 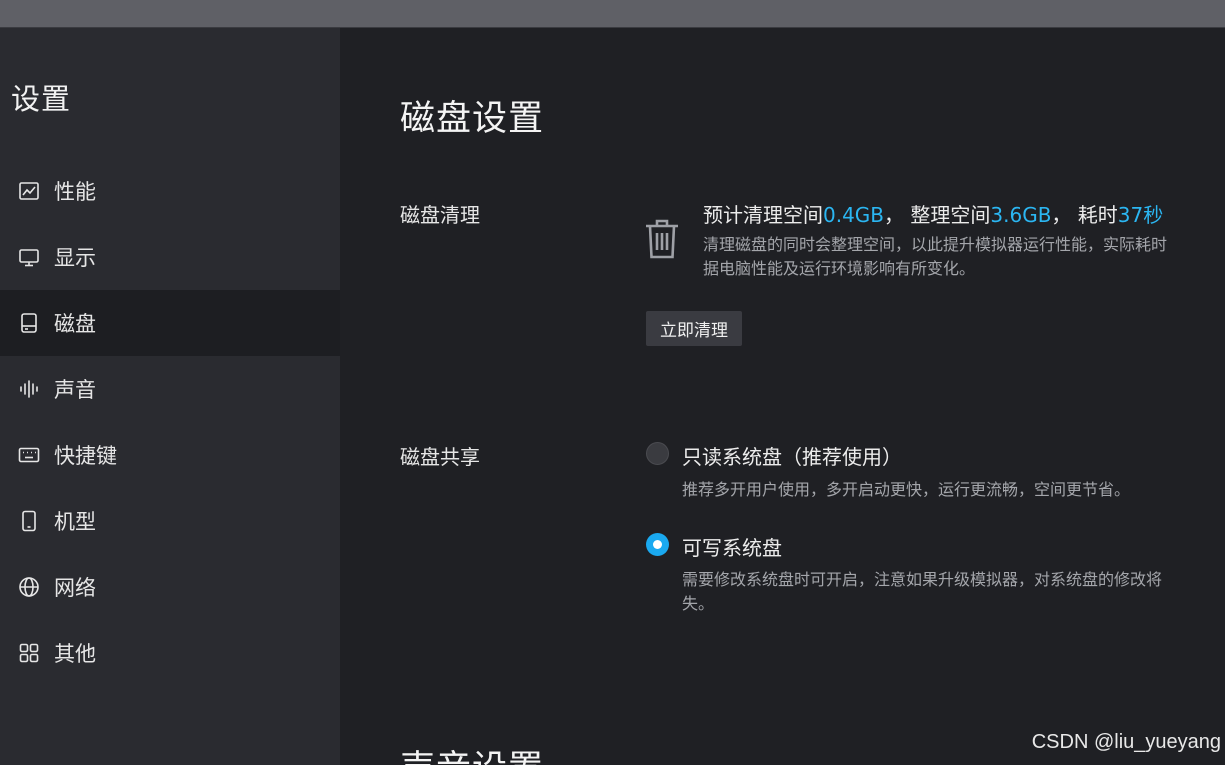 I want to click on sidebar-item-label: 快捷键, so click(x=85, y=456).